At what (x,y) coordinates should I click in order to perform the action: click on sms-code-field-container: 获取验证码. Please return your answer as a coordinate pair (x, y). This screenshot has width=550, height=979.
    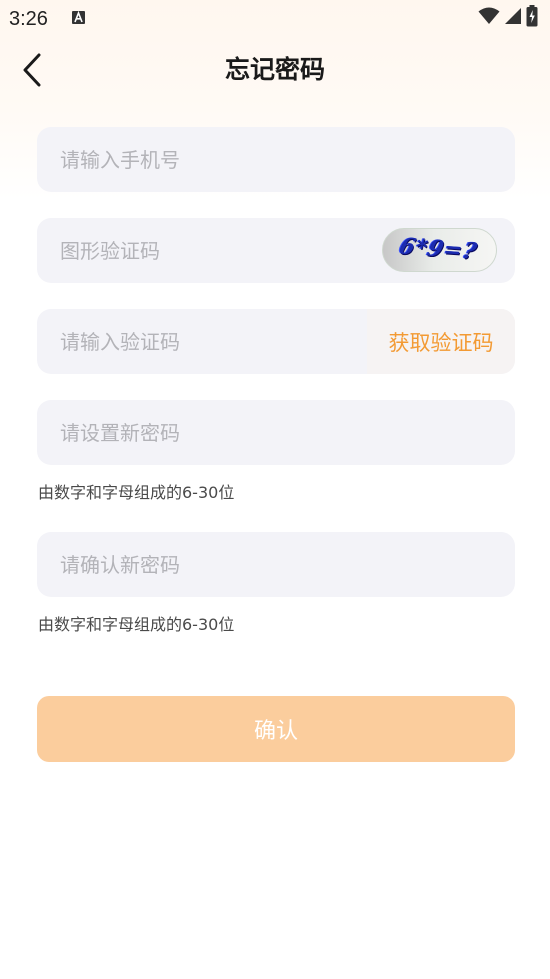
    Looking at the image, I should click on (276, 341).